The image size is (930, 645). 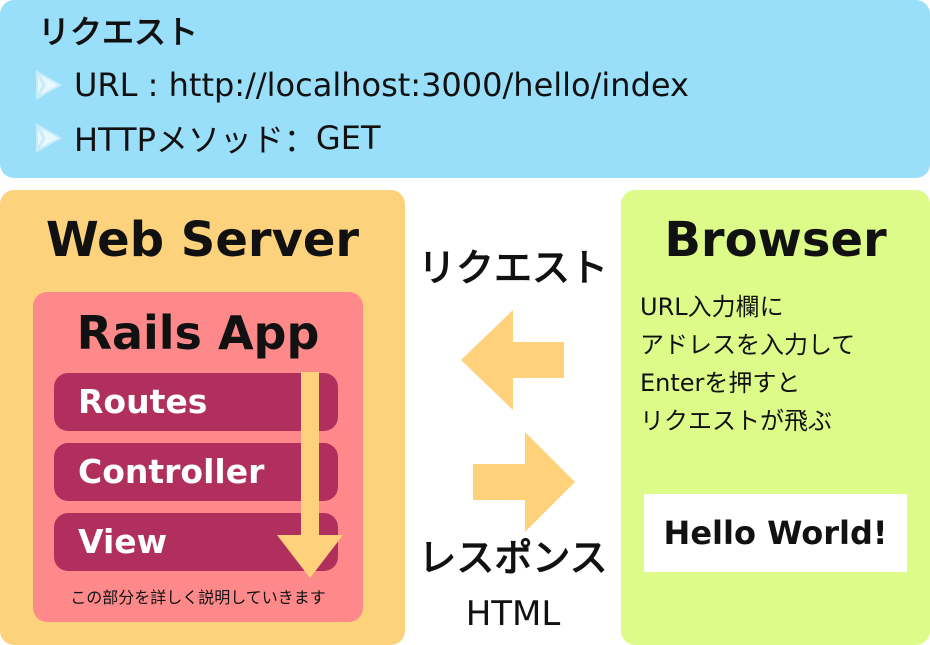 What do you see at coordinates (513, 614) in the screenshot?
I see `response-format: HTML` at bounding box center [513, 614].